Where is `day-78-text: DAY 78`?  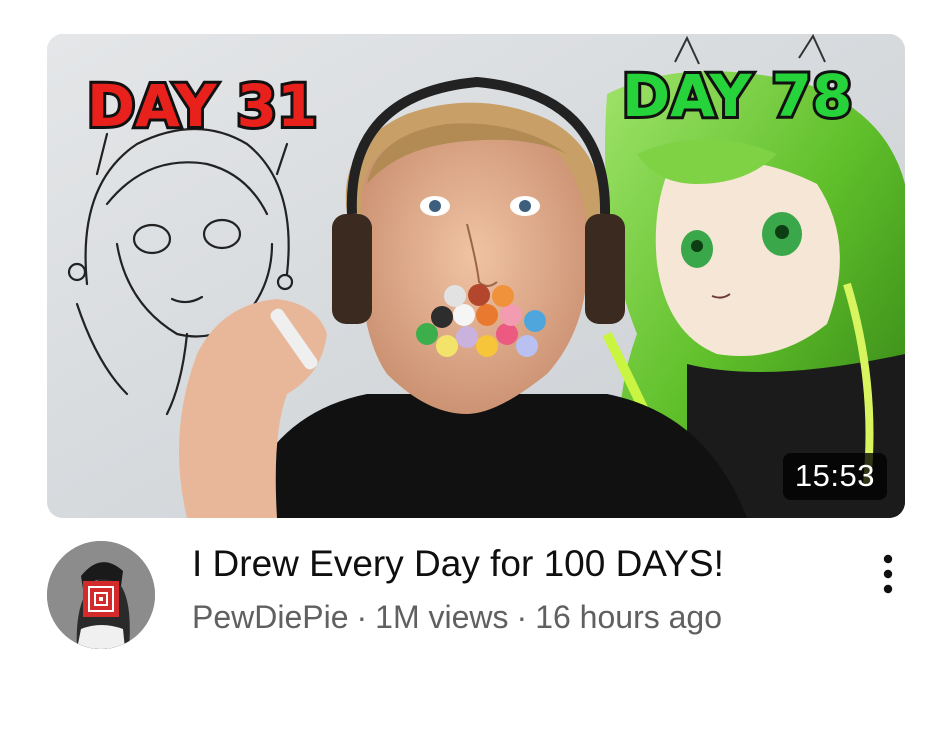
day-78-text: DAY 78 is located at coordinates (737, 96).